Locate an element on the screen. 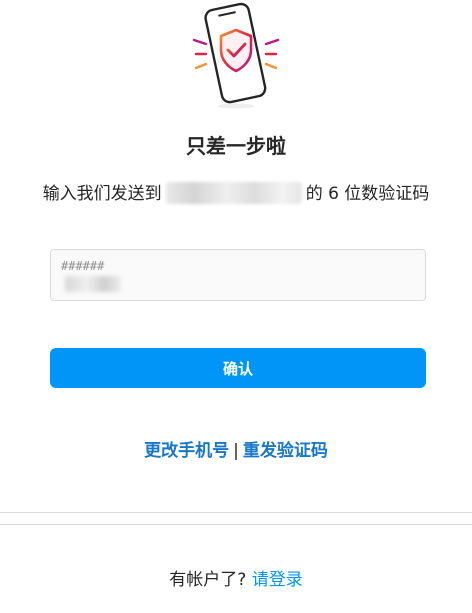  secondary-actions: 更改手机号 | 重发验证码 is located at coordinates (236, 448).